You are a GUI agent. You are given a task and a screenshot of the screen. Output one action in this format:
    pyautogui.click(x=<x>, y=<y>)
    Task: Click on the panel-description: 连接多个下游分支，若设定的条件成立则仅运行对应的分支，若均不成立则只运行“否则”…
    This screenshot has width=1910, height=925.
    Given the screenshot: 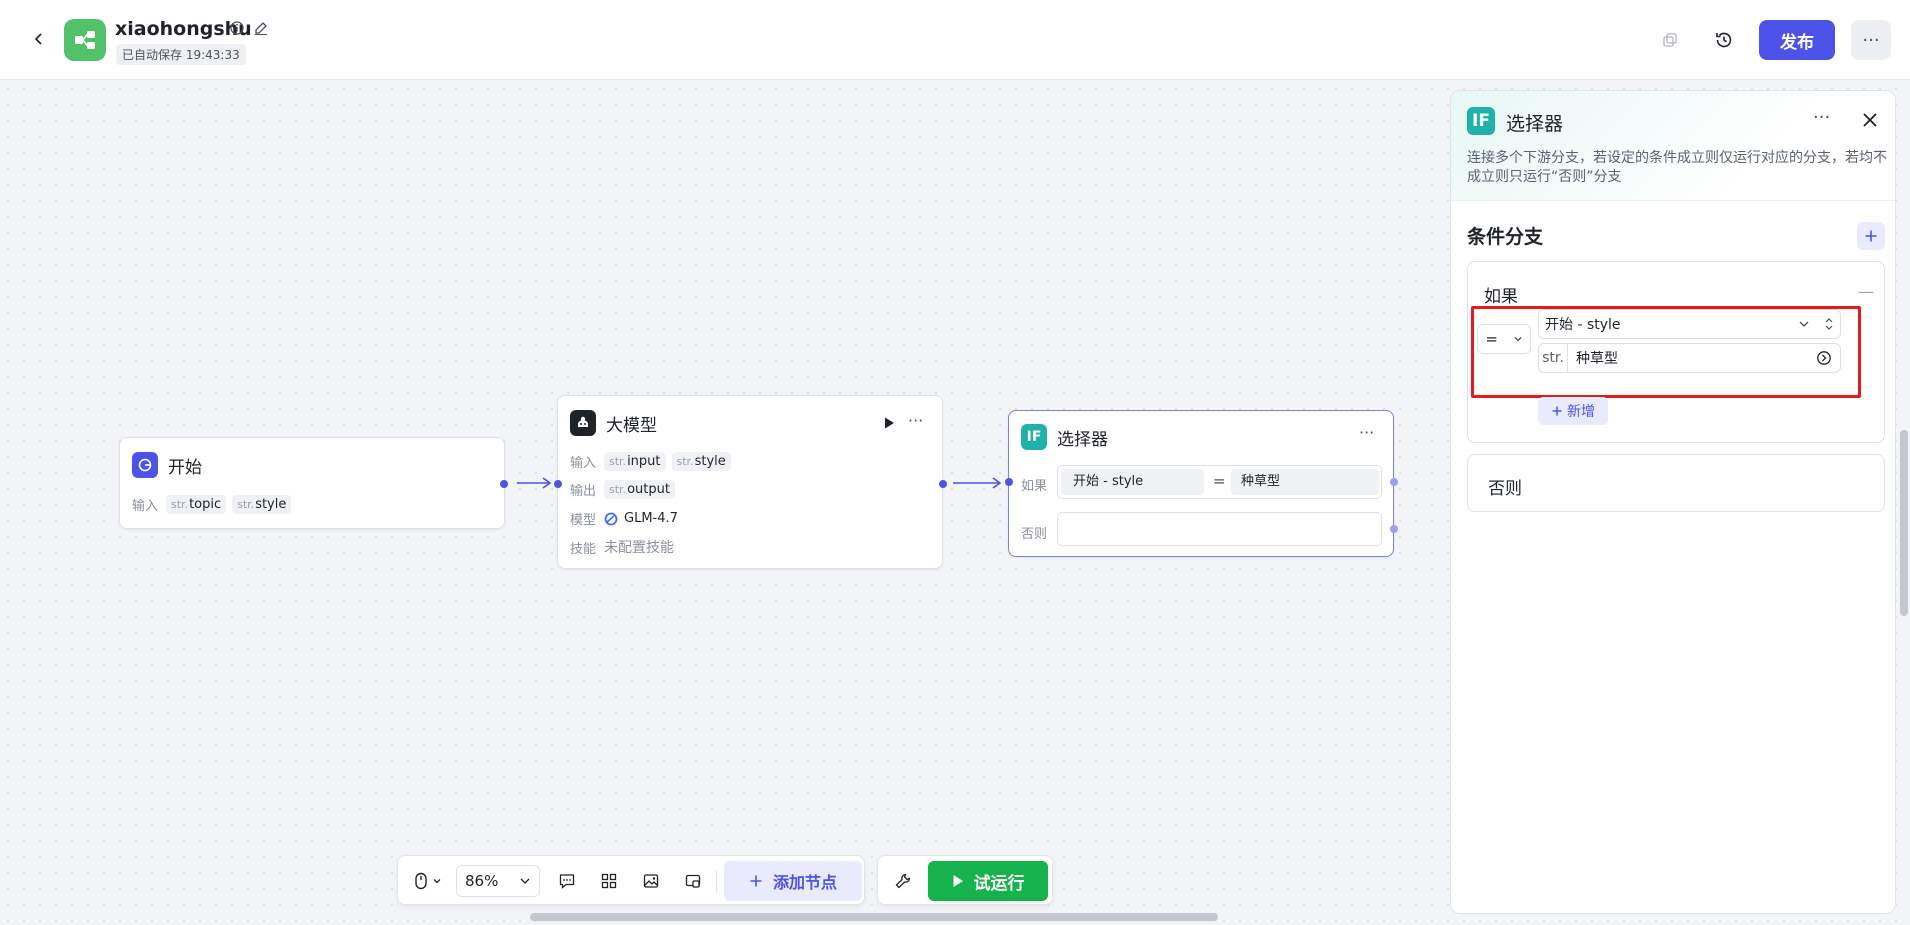 What is the action you would take?
    pyautogui.click(x=1677, y=167)
    